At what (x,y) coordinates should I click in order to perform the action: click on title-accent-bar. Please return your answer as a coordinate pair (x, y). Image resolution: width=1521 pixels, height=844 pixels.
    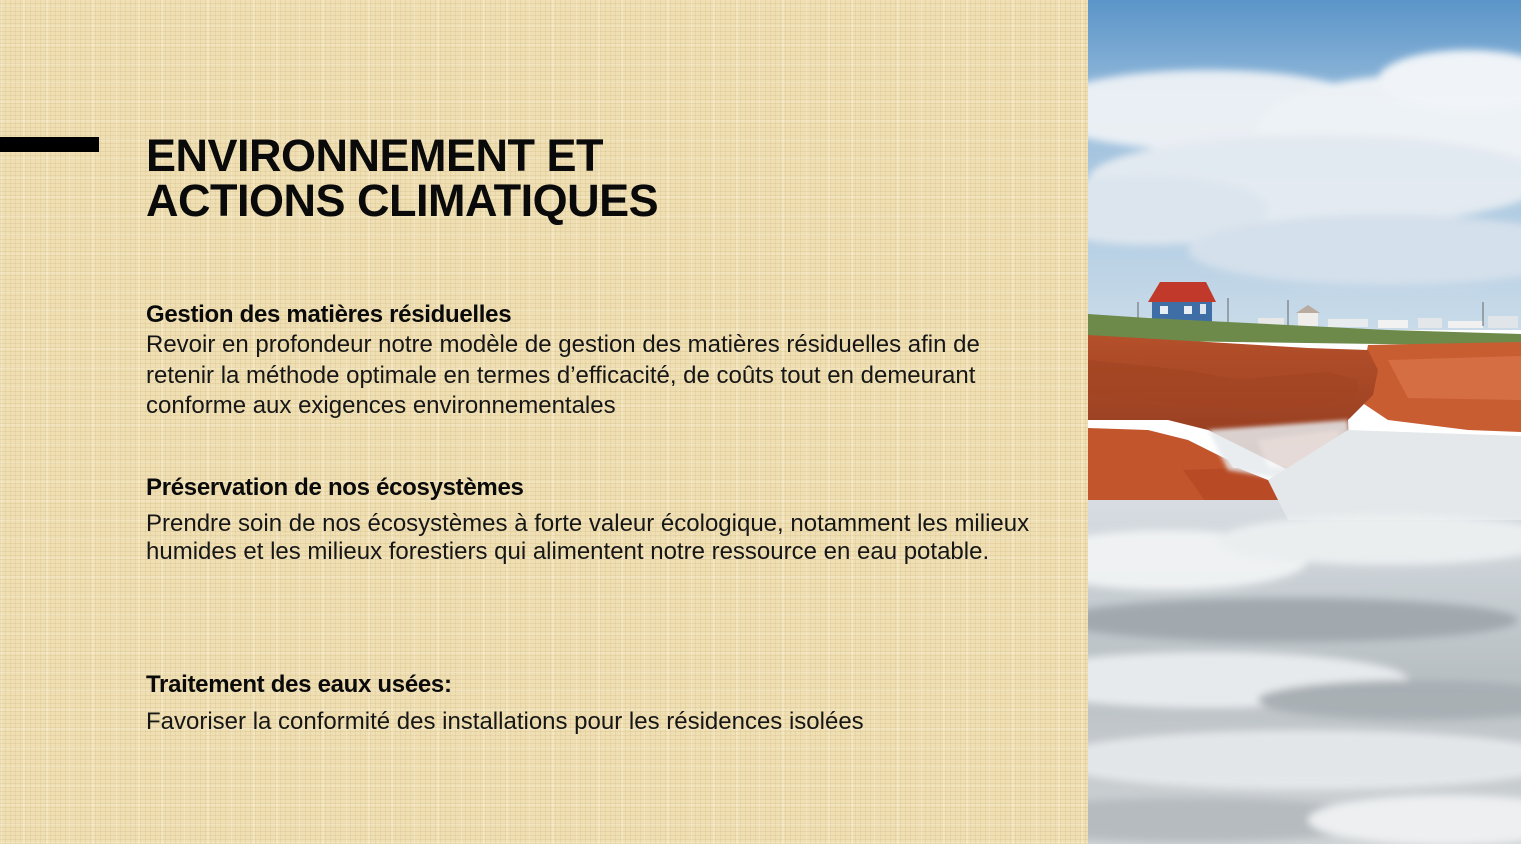
    Looking at the image, I should click on (49, 144).